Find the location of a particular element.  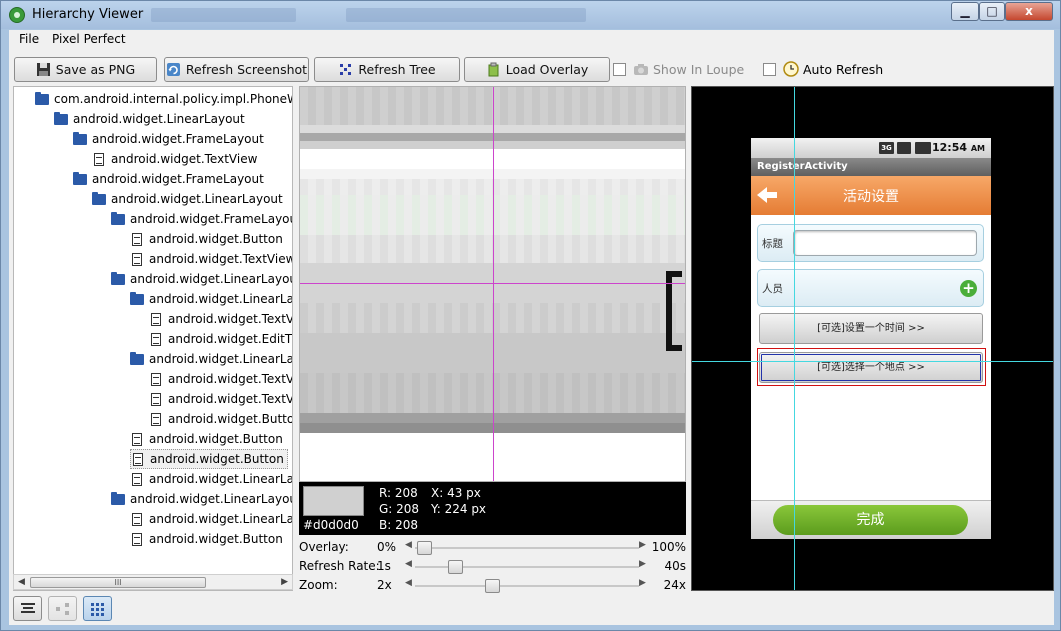

phone-header-title: 活动设置 is located at coordinates (871, 197).